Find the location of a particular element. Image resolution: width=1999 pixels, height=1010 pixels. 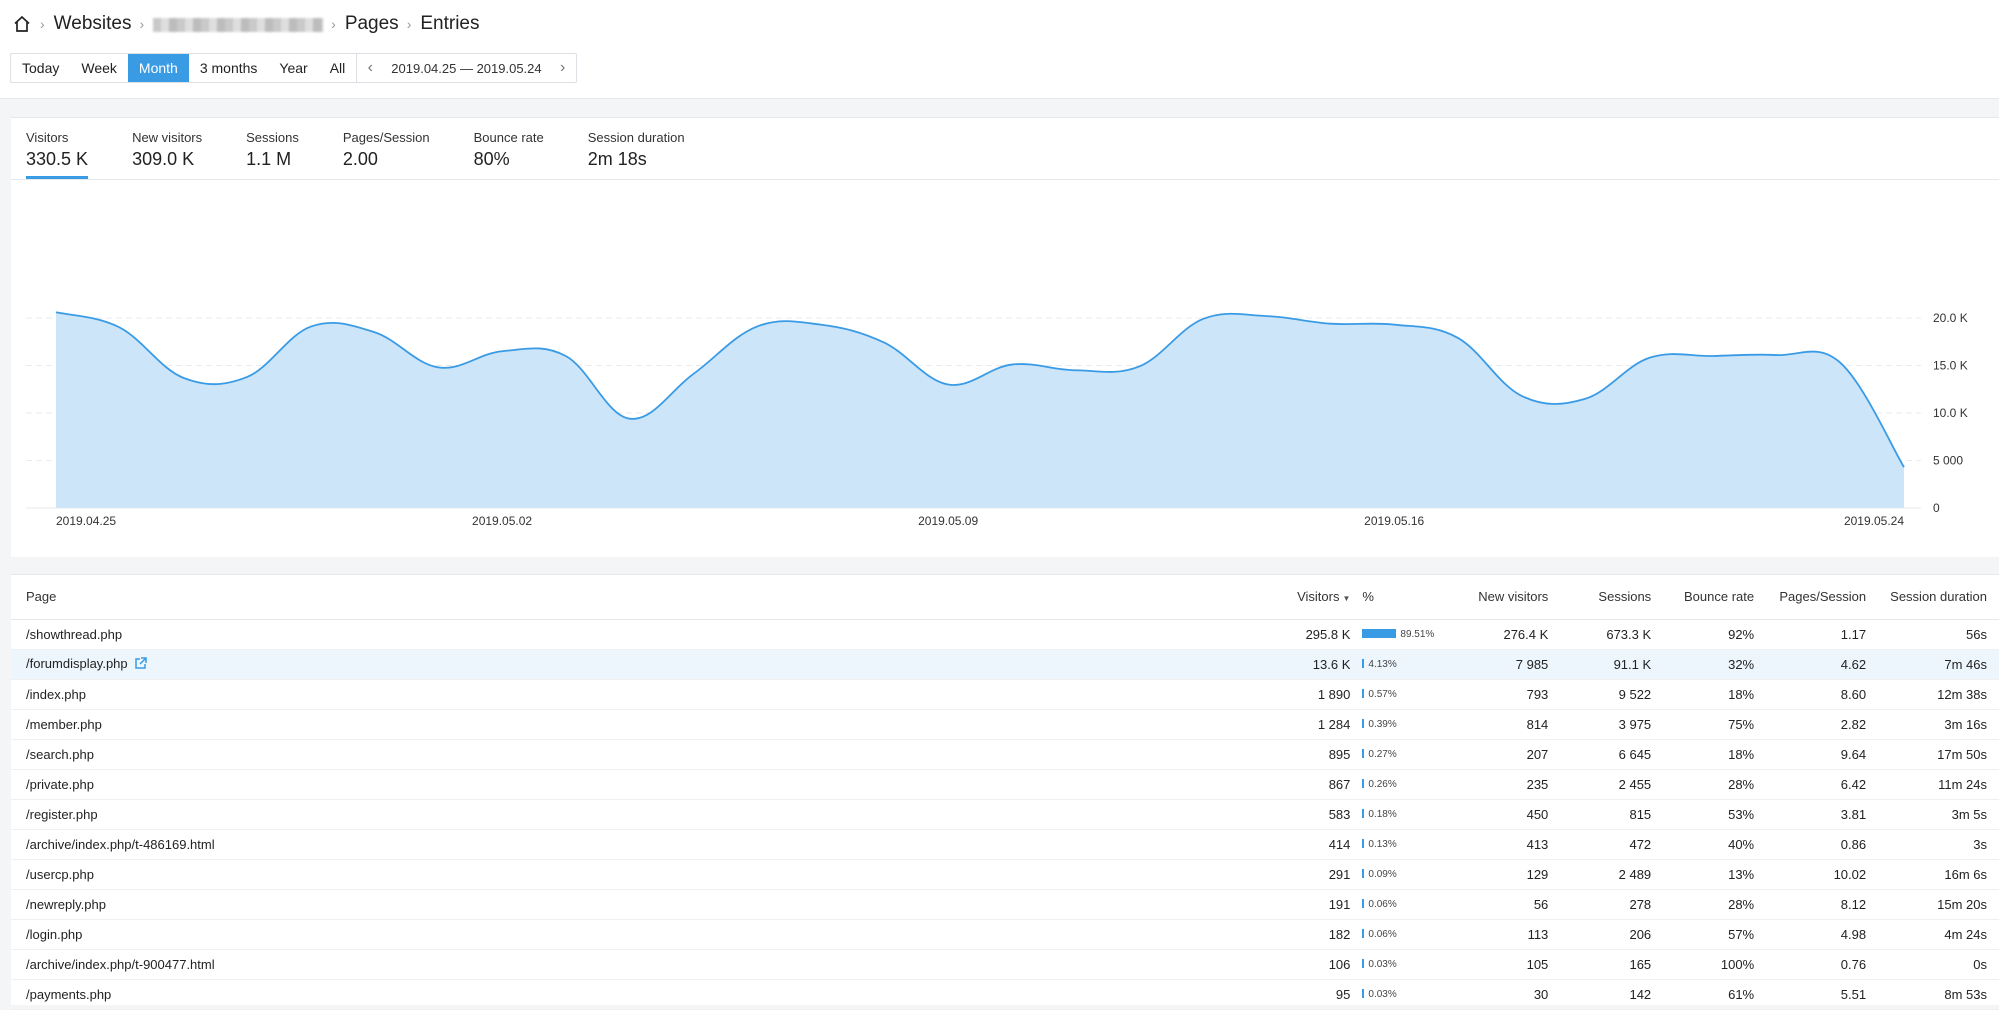

cell-visitors: 291 is located at coordinates (1319, 874).